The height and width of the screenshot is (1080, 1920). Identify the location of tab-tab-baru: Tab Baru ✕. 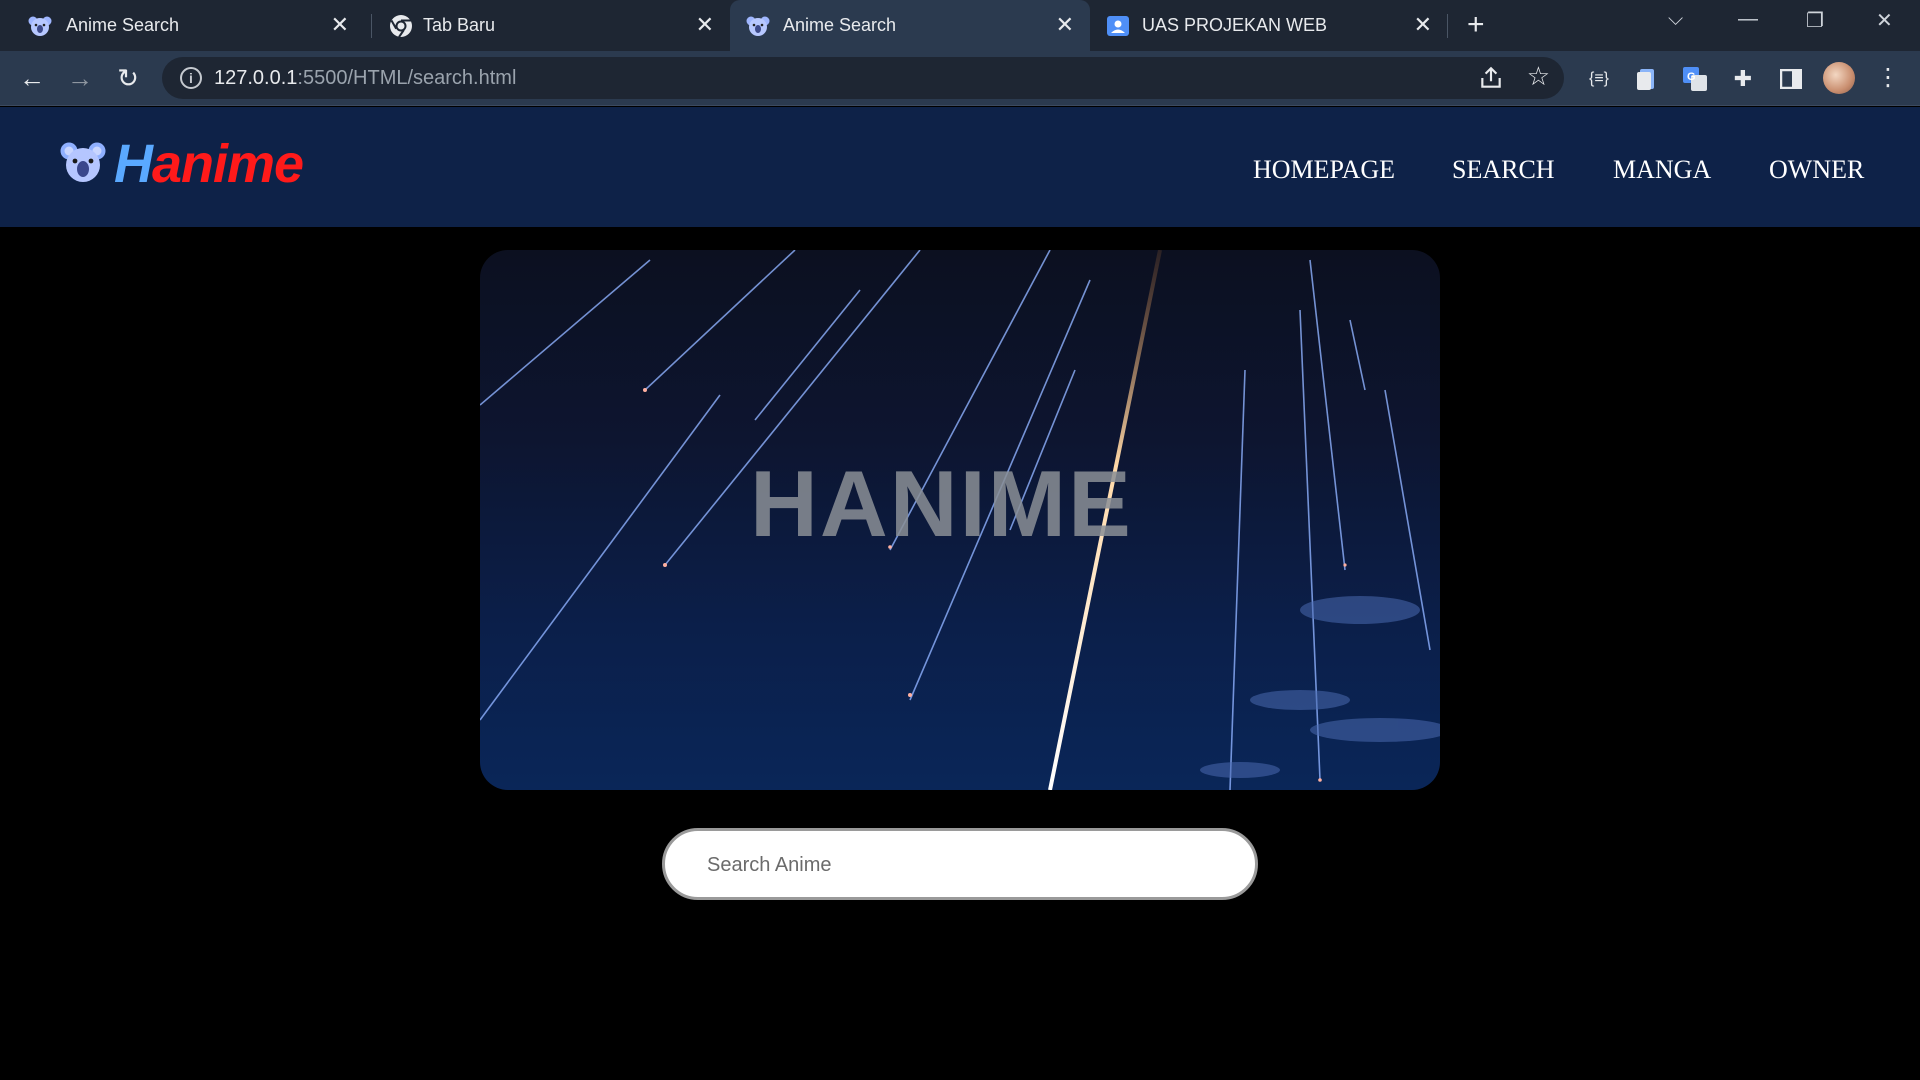
(551, 25).